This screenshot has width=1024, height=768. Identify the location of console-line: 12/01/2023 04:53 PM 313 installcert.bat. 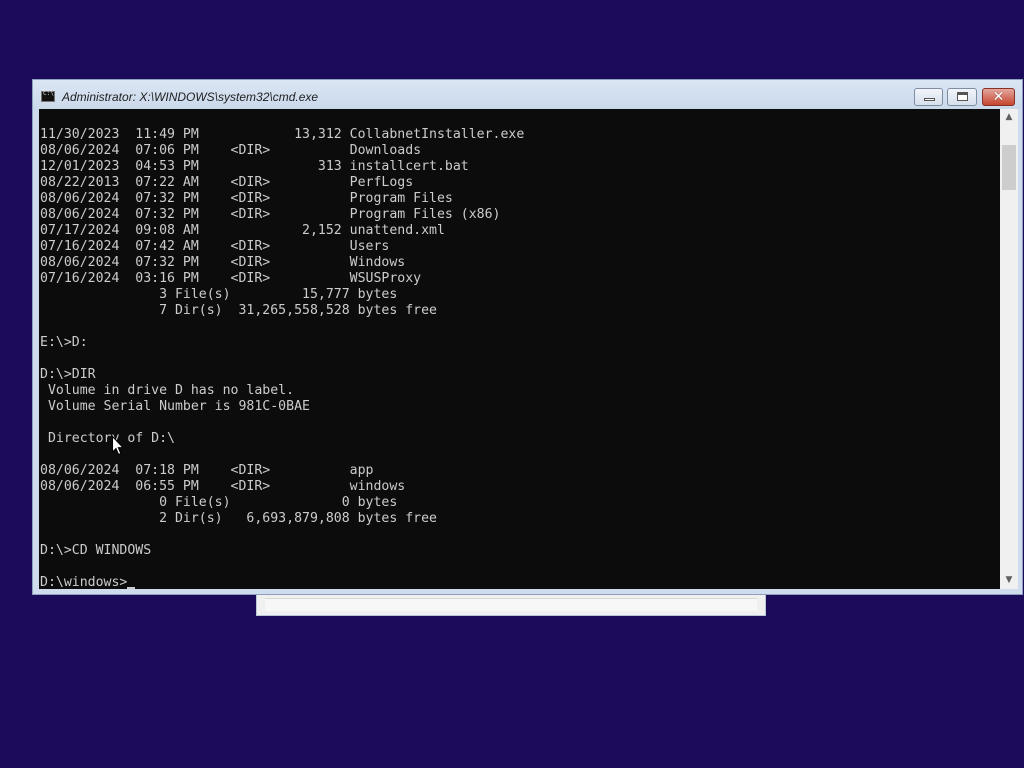
(254, 166).